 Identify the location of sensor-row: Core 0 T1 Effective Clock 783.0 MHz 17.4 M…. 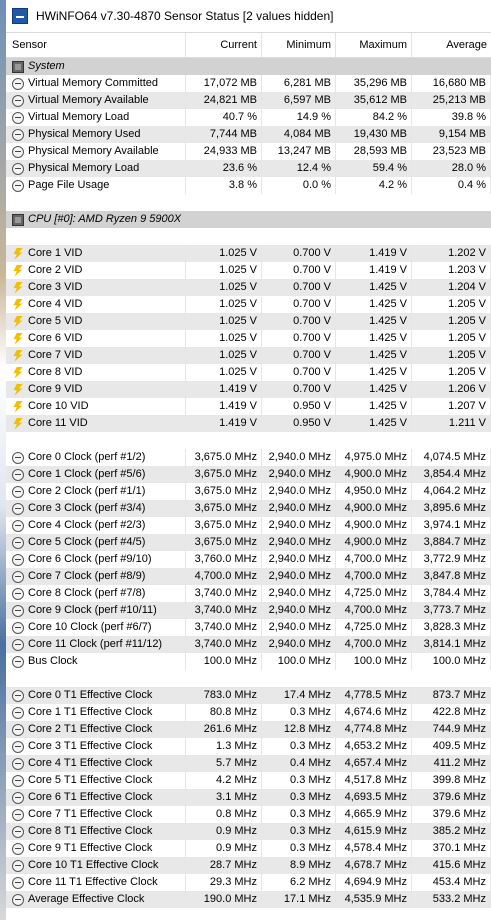
(248, 695).